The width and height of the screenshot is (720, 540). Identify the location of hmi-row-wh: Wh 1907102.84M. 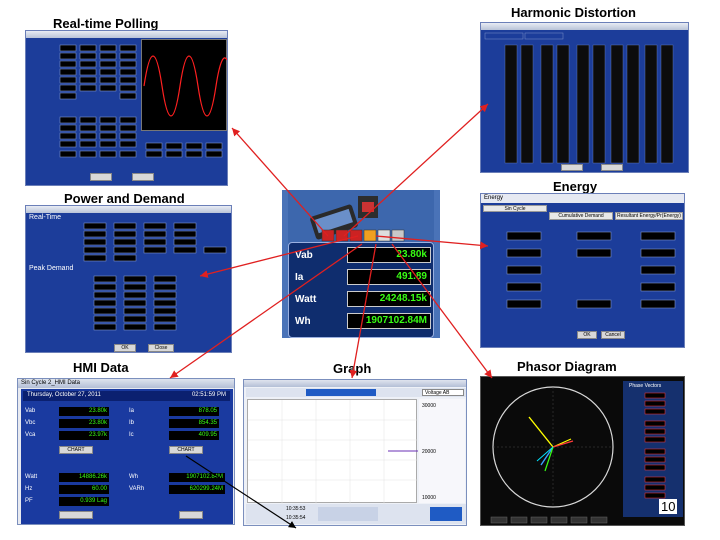
(179, 478).